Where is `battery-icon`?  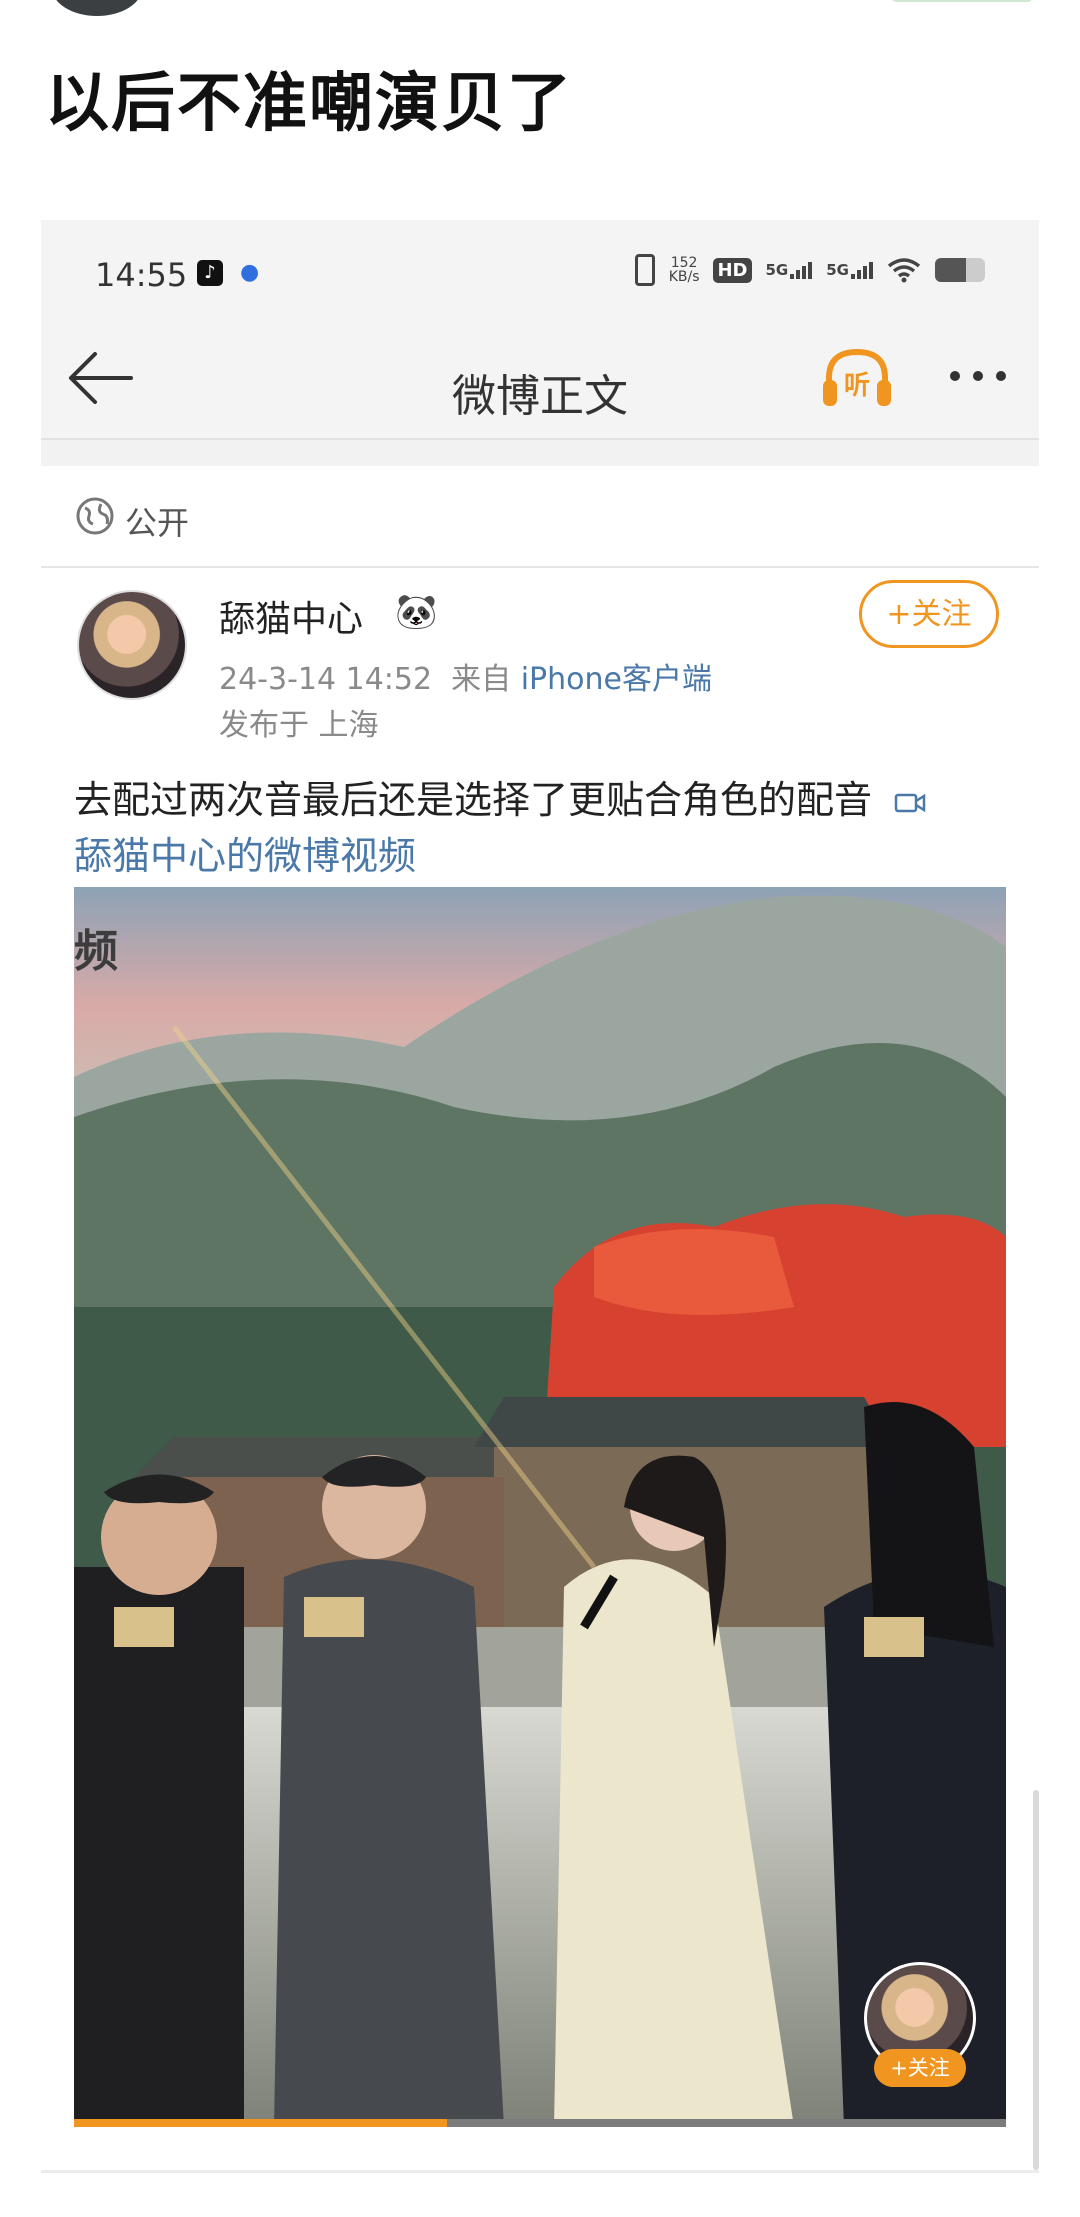
battery-icon is located at coordinates (960, 270).